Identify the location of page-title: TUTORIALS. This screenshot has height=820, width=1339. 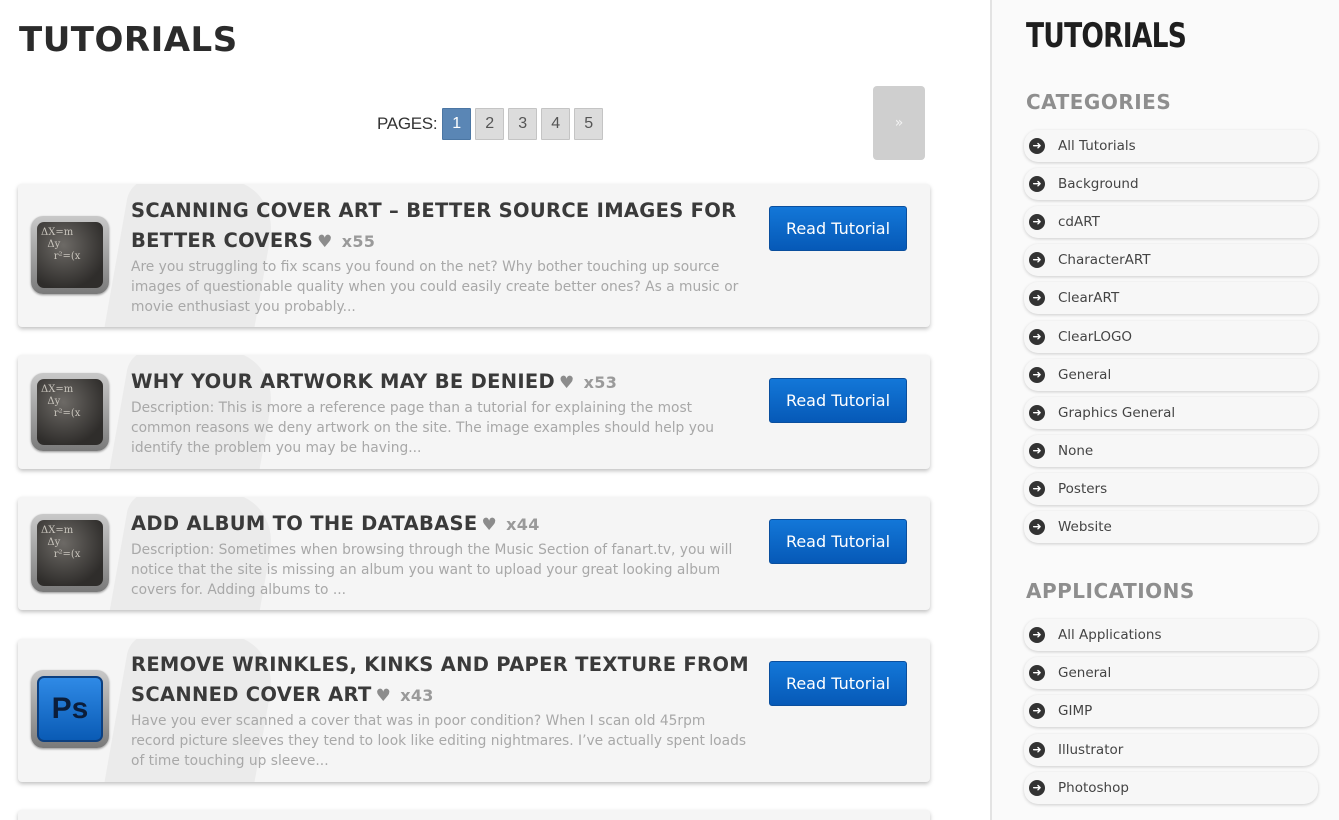
(128, 40).